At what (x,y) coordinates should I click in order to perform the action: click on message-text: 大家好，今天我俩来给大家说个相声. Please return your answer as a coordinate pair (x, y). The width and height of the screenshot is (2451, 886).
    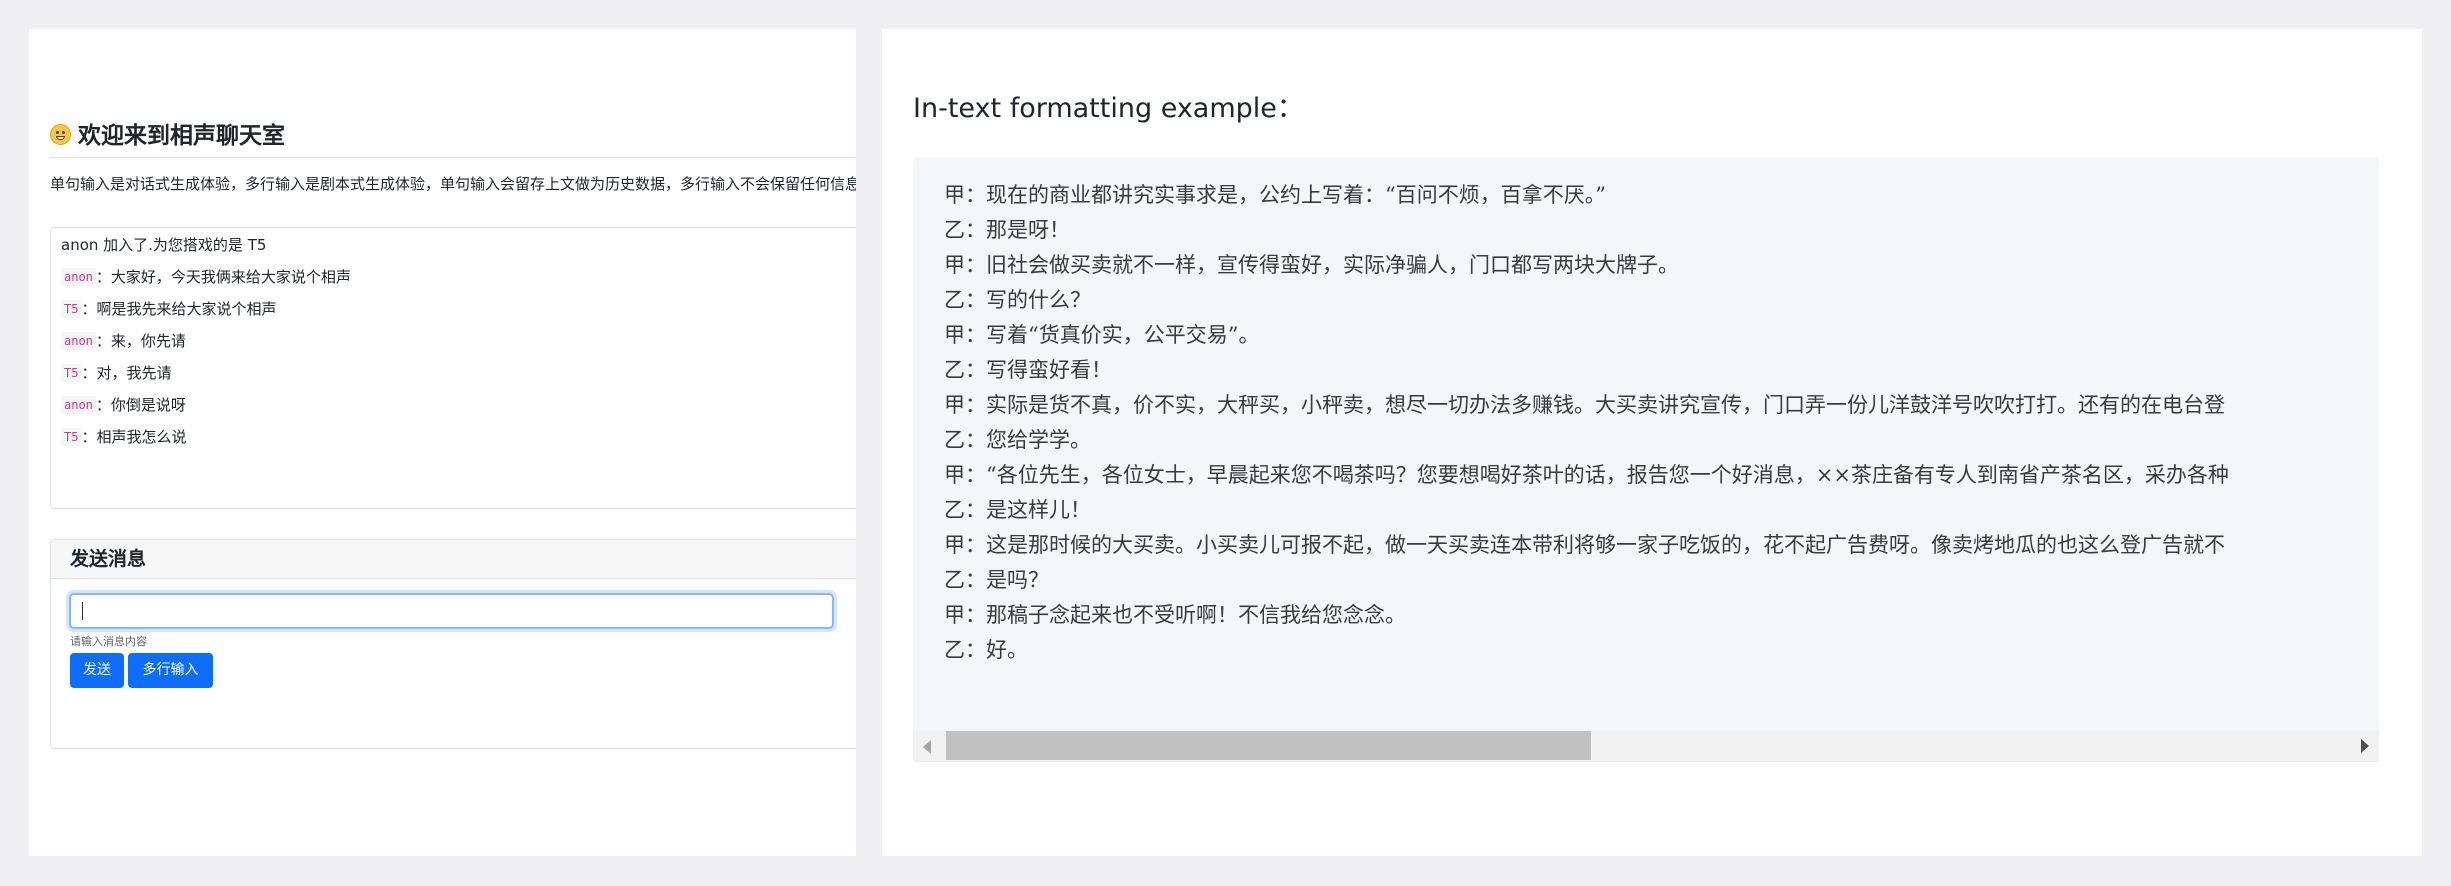
    Looking at the image, I should click on (230, 277).